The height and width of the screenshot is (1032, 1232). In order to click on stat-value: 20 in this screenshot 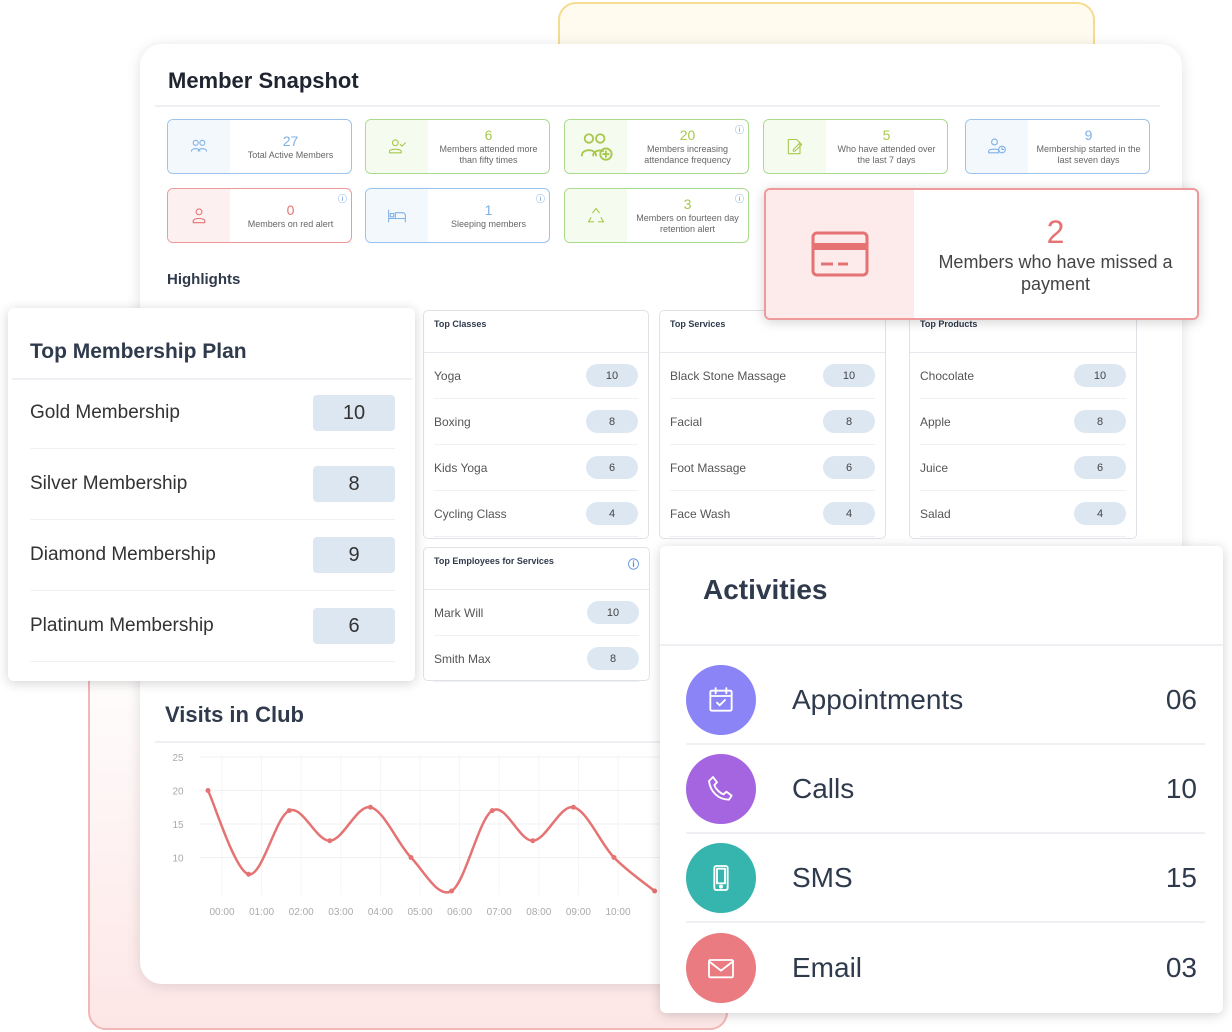, I will do `click(687, 135)`.